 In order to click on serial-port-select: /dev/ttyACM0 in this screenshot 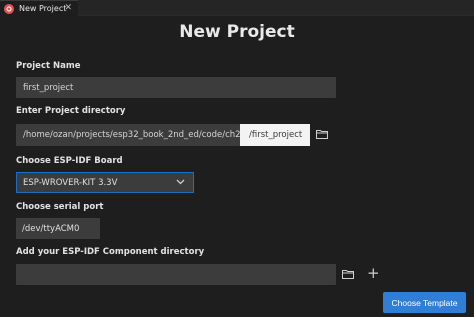, I will do `click(58, 228)`.